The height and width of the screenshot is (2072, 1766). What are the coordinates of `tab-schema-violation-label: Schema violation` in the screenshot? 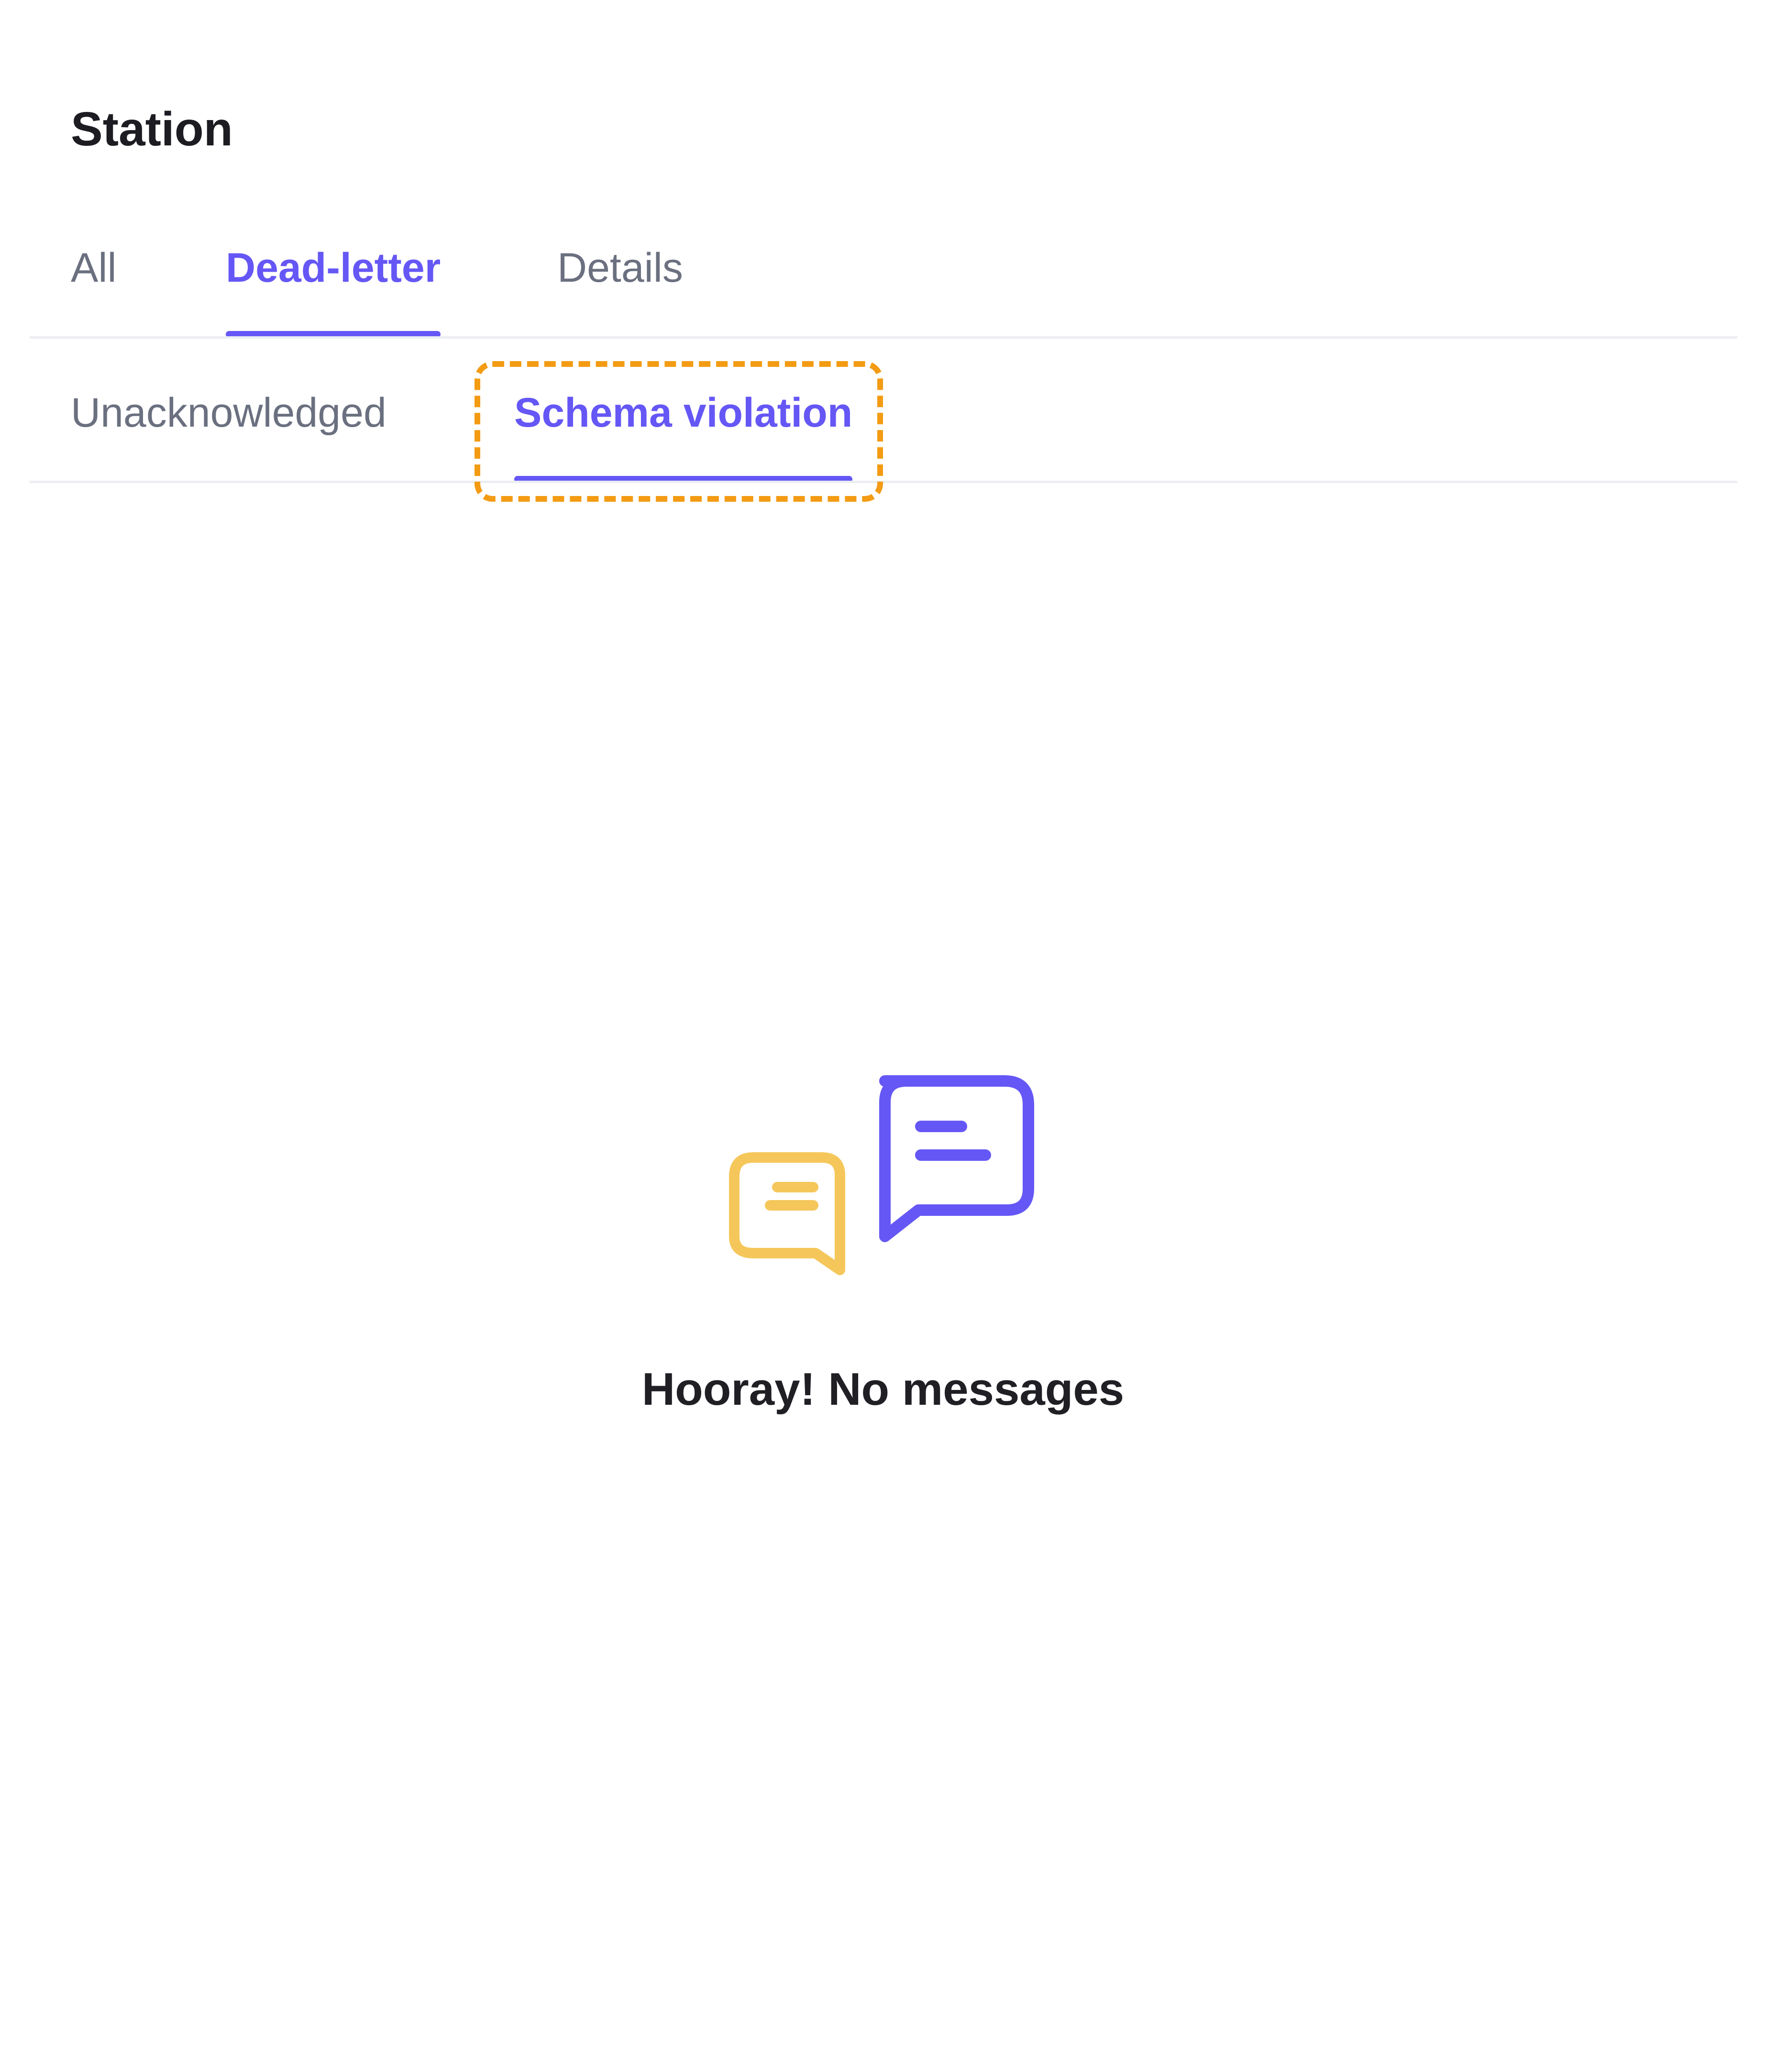 It's located at (683, 413).